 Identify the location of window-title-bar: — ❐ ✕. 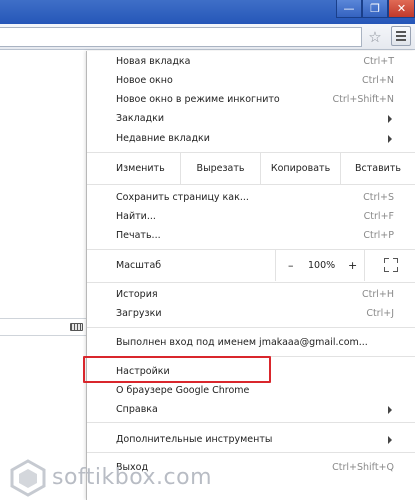
(207, 12).